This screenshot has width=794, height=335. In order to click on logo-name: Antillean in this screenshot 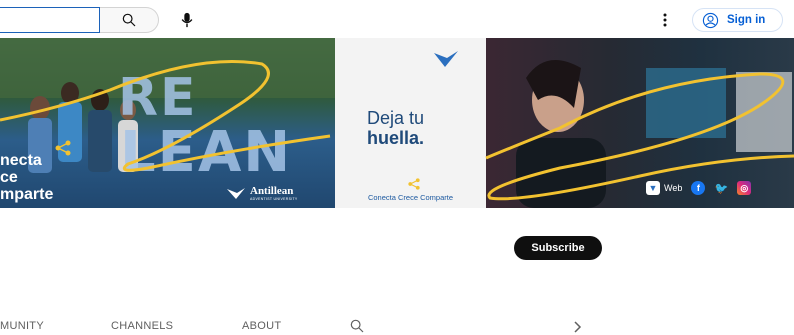, I will do `click(272, 191)`.